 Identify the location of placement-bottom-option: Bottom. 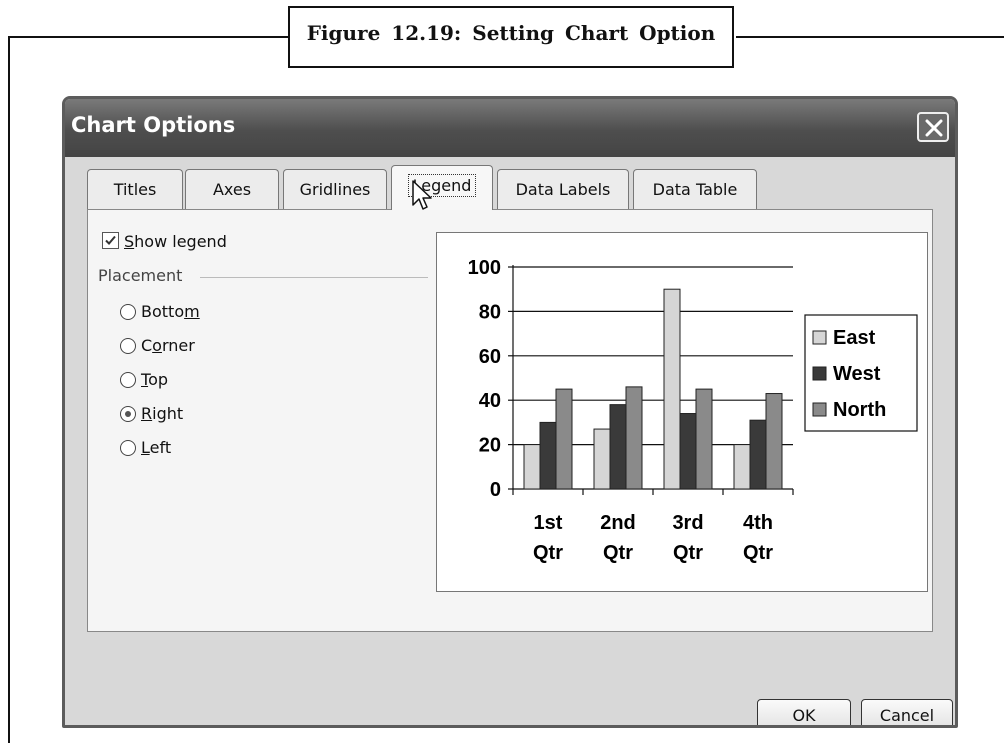
(160, 311).